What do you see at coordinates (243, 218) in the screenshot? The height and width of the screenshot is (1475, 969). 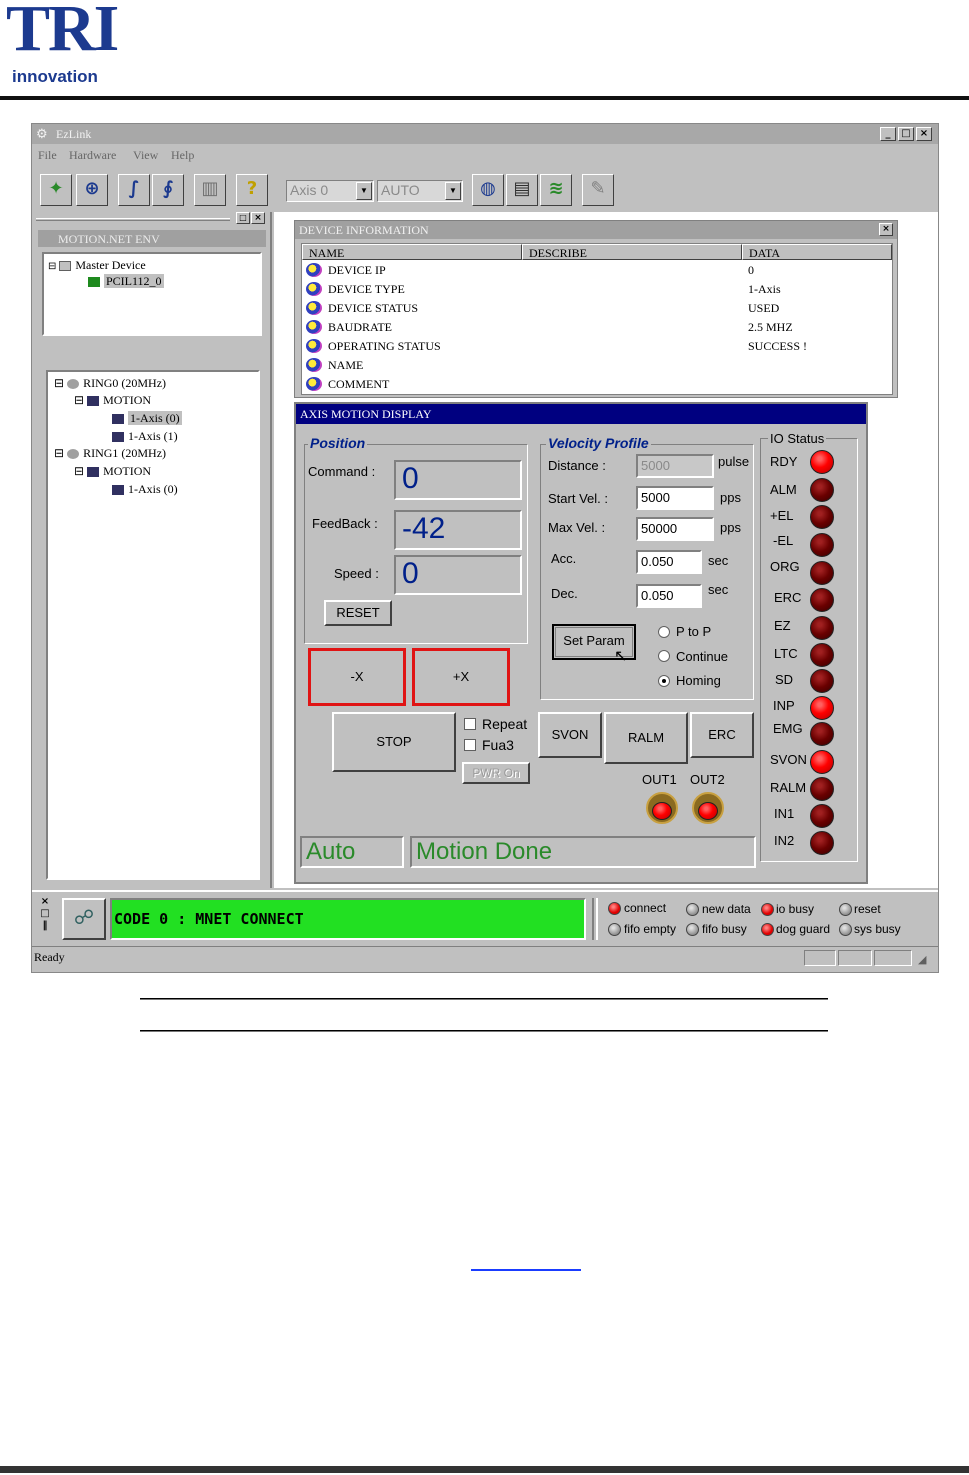 I see `pane-restore-icon: □` at bounding box center [243, 218].